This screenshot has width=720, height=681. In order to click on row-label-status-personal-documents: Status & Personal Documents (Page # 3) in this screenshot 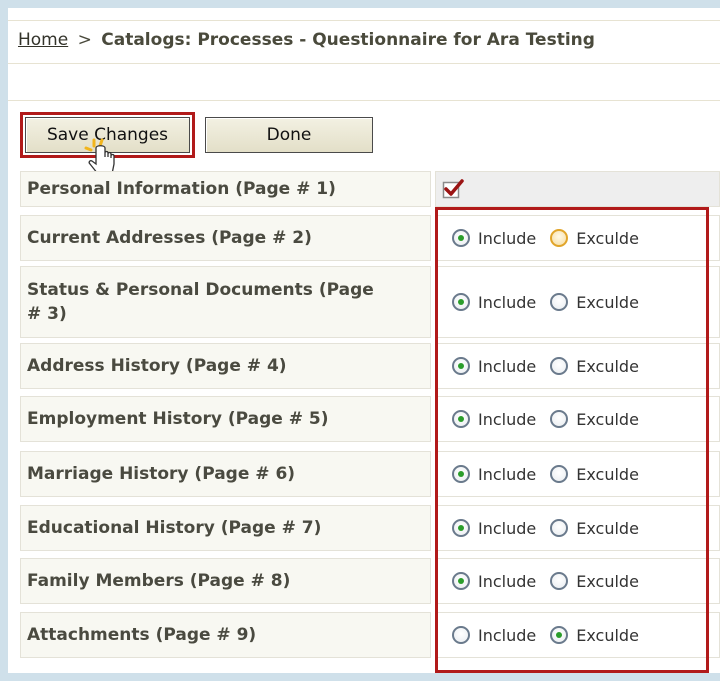, I will do `click(225, 302)`.